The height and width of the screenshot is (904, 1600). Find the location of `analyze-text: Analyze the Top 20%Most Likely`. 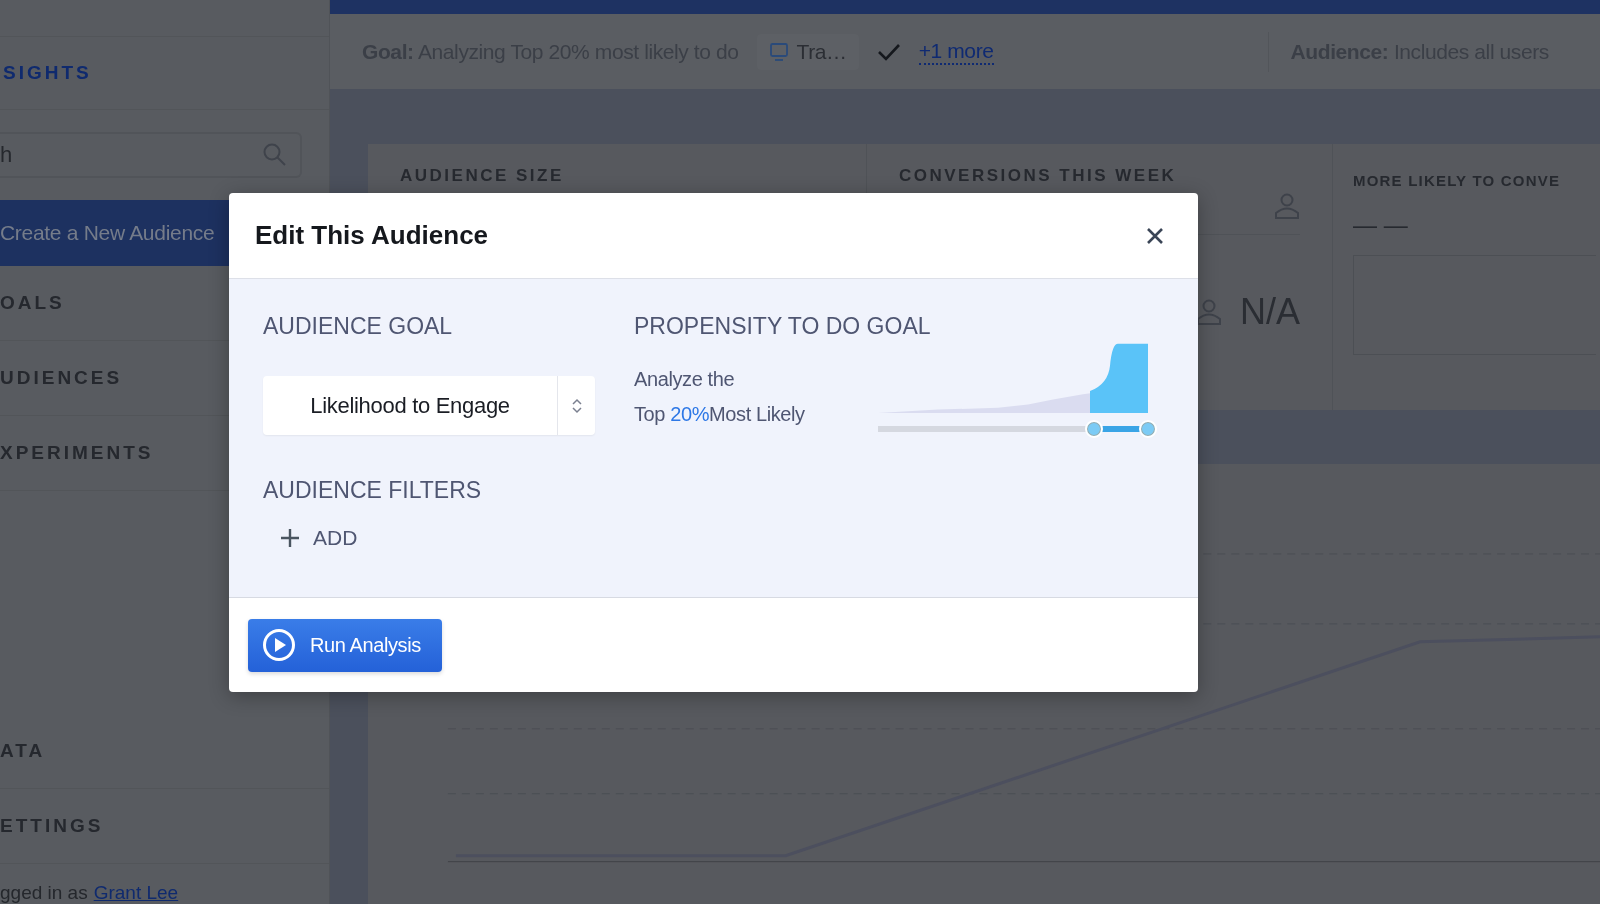

analyze-text: Analyze the Top 20%Most Likely is located at coordinates (719, 397).